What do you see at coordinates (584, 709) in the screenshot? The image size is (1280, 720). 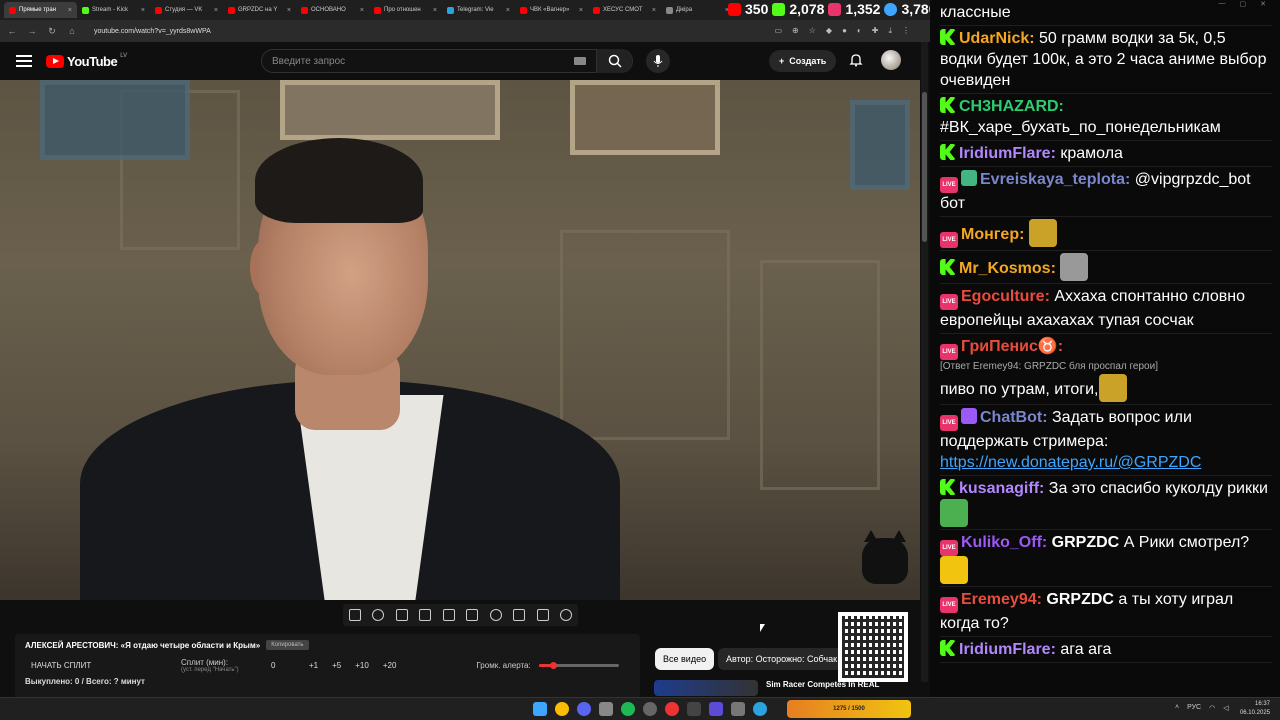 I see `discord-icon` at bounding box center [584, 709].